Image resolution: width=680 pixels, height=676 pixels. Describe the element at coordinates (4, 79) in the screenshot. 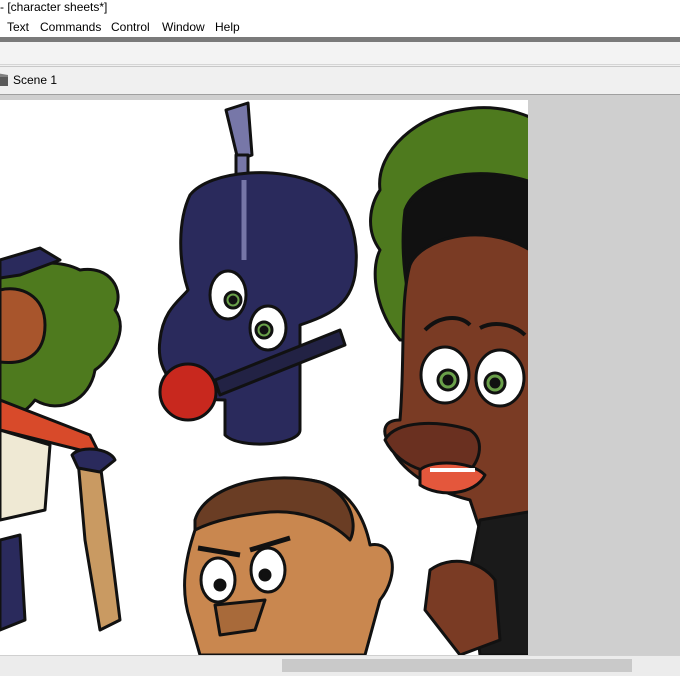

I see `scene-clapper-icon` at that location.